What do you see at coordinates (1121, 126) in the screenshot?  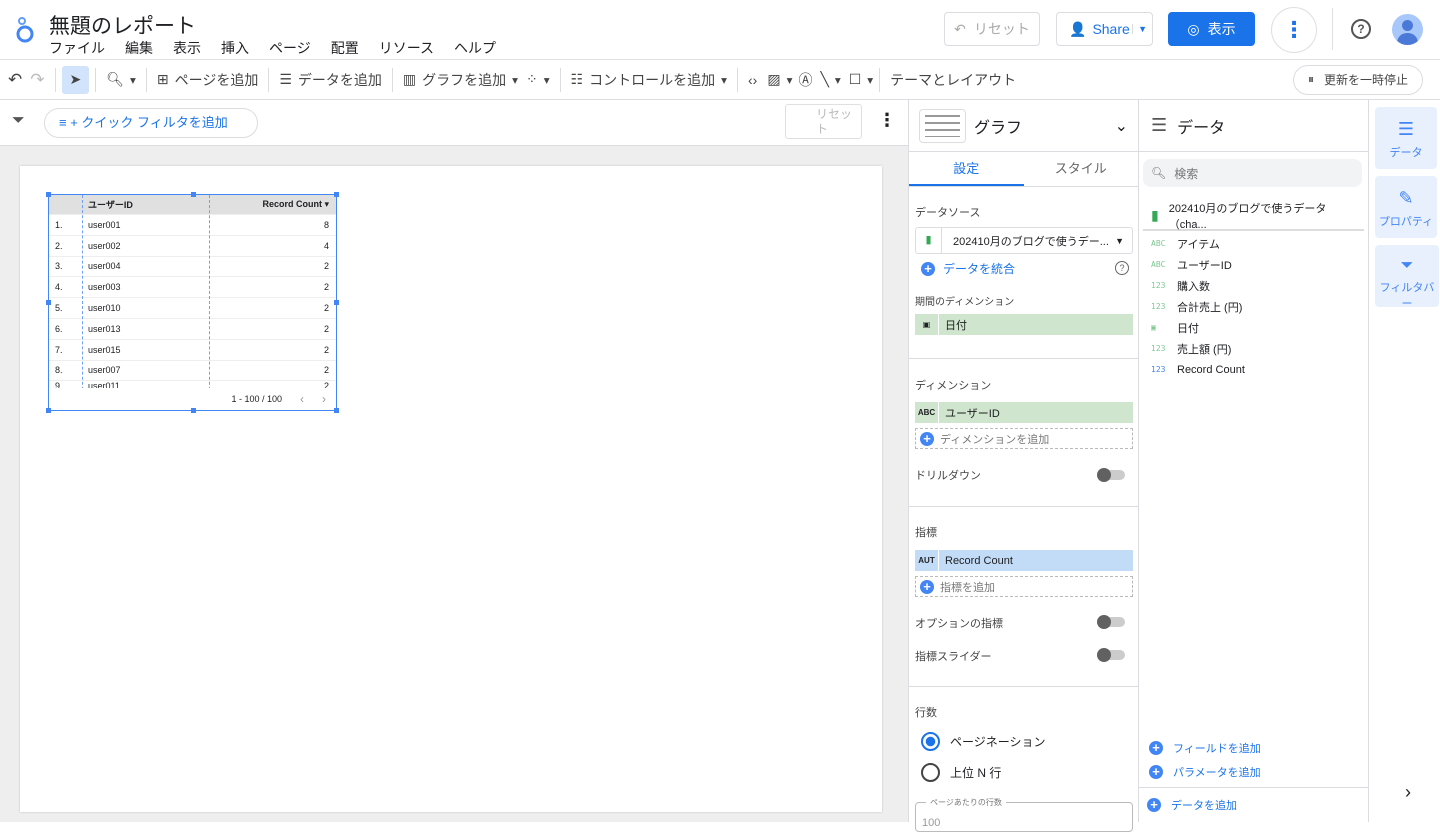 I see `chevron-down-icon: ⌄` at bounding box center [1121, 126].